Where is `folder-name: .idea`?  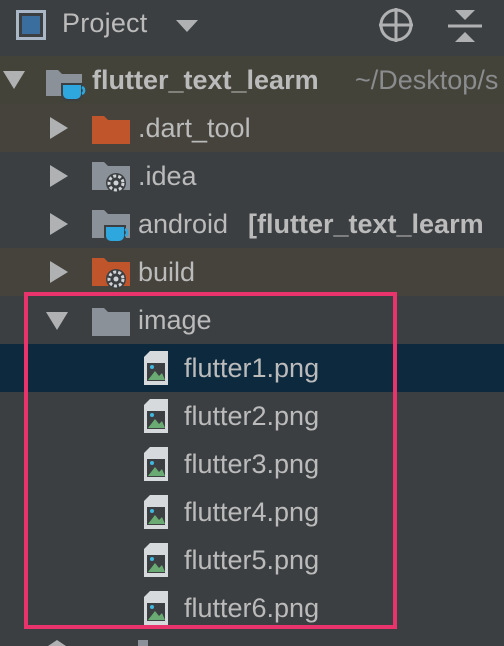
folder-name: .idea is located at coordinates (167, 176).